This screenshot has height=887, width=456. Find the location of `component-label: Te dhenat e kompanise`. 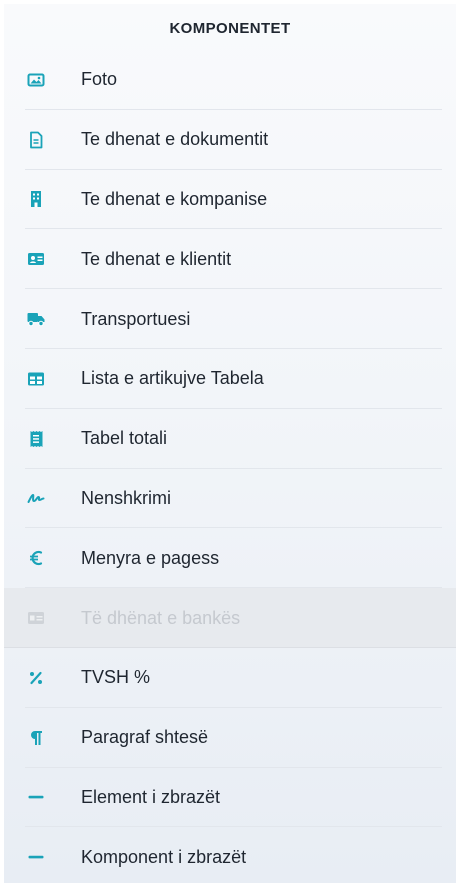

component-label: Te dhenat e kompanise is located at coordinates (174, 198).